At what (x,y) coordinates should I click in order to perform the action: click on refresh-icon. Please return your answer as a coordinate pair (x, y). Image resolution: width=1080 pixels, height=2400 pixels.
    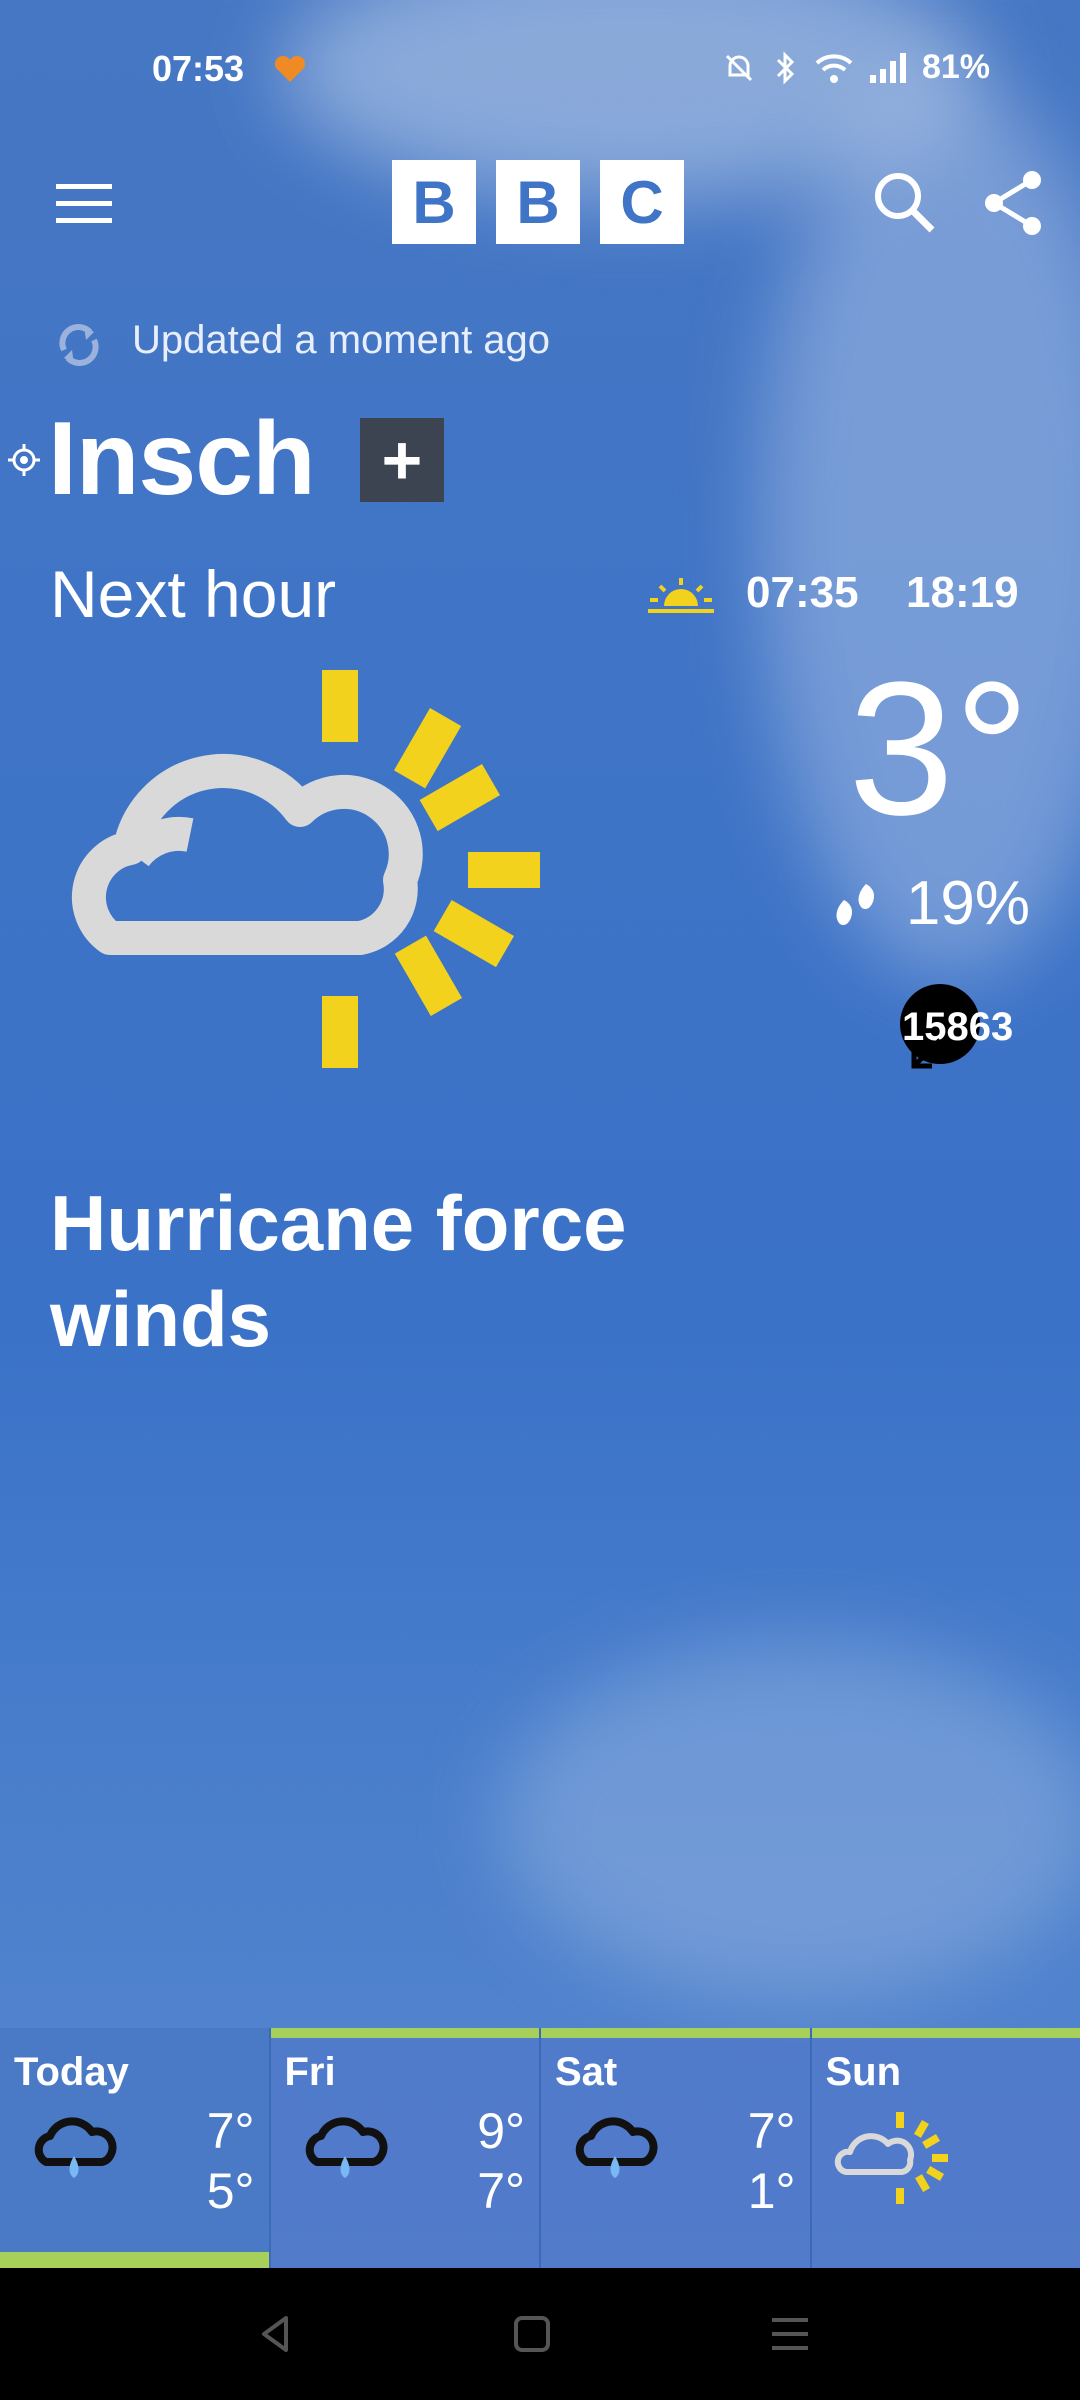
    Looking at the image, I should click on (79, 345).